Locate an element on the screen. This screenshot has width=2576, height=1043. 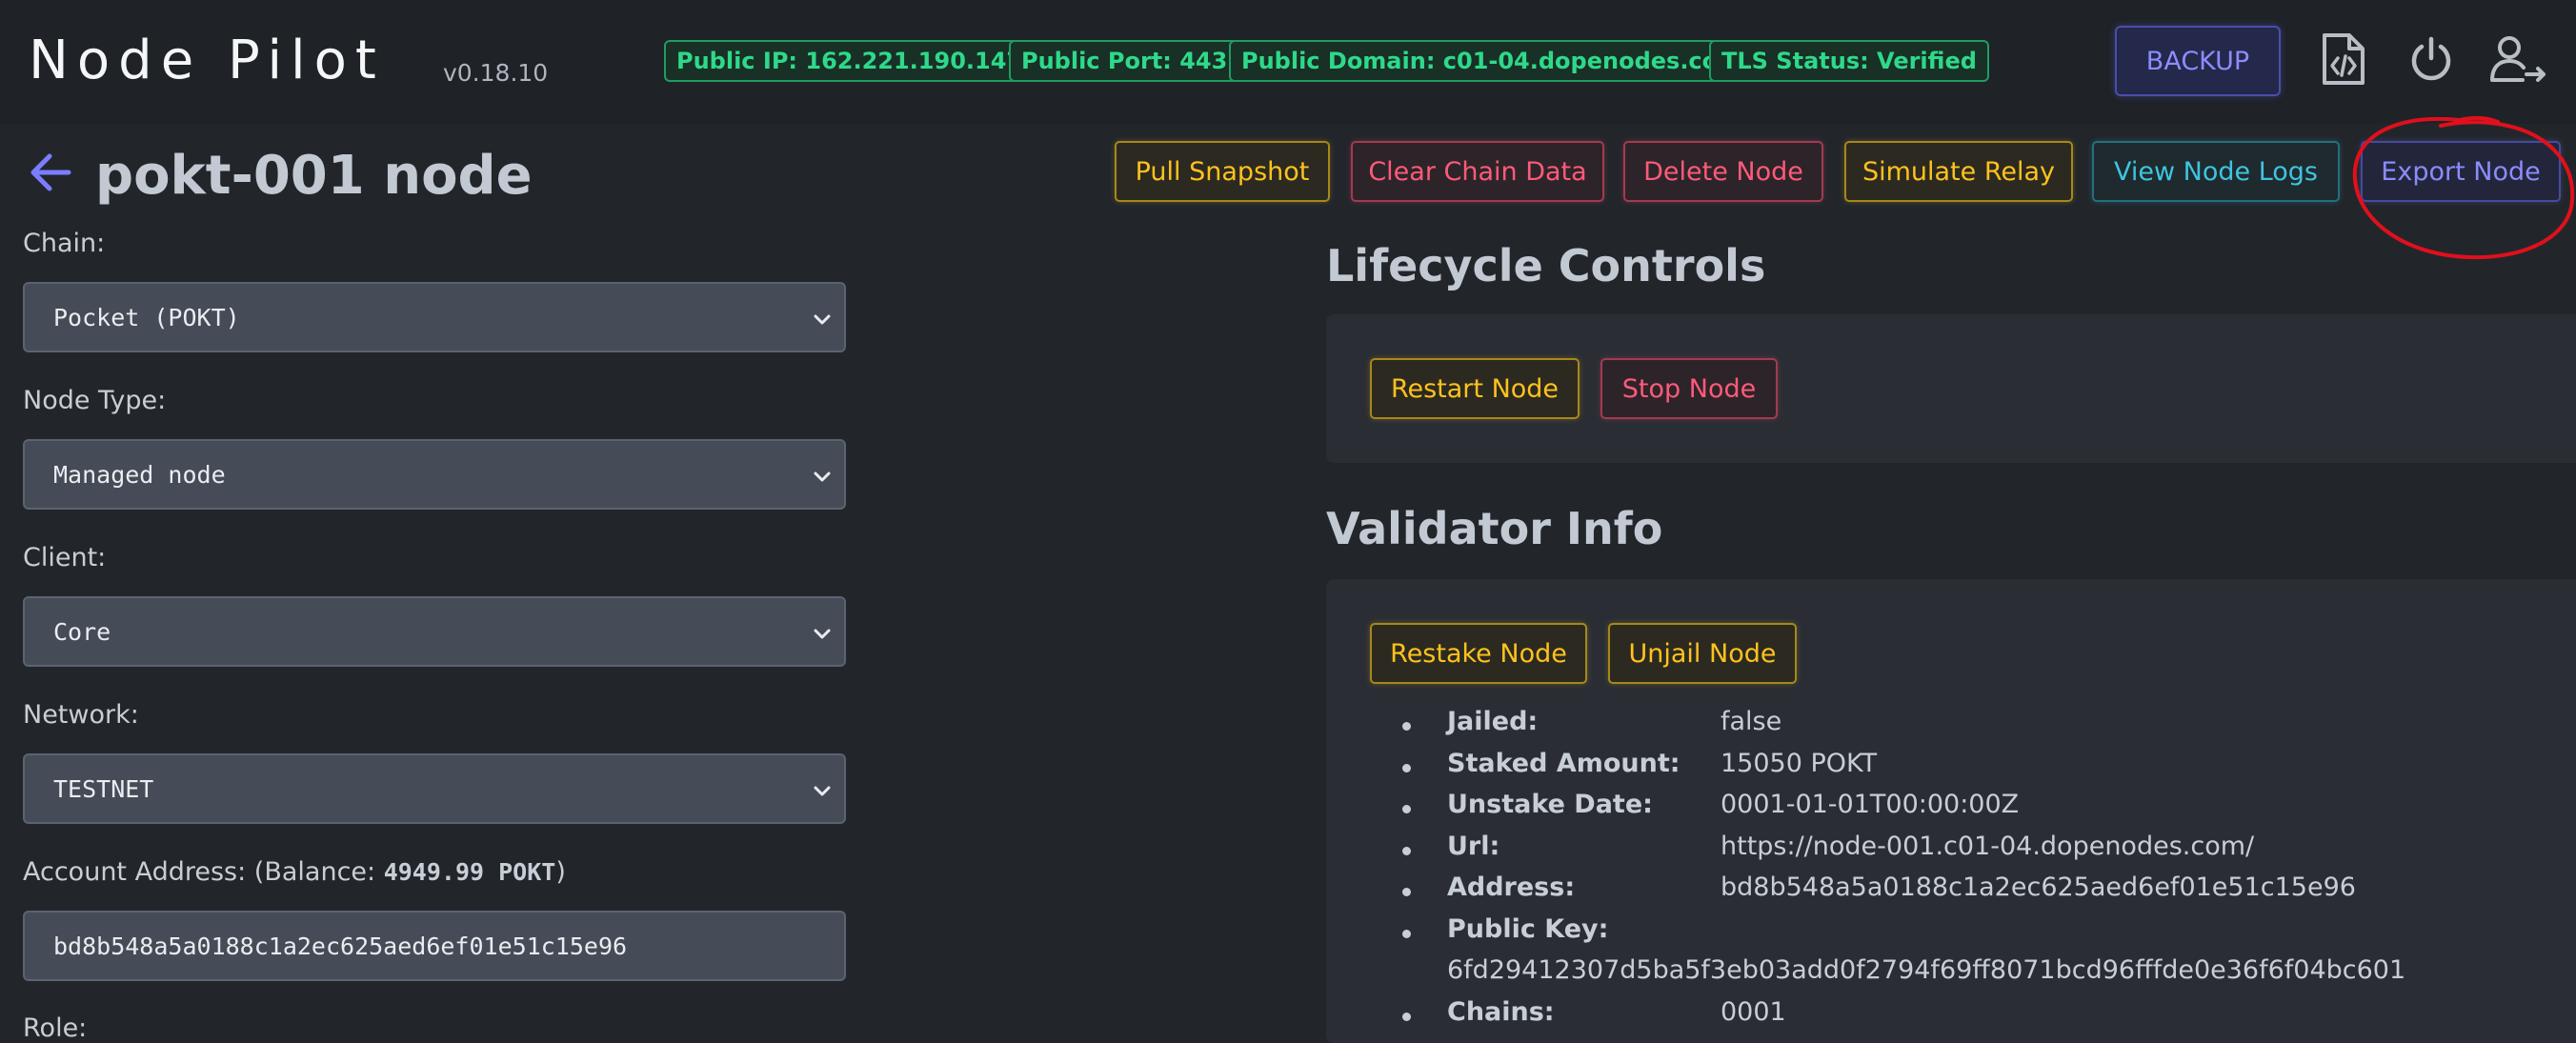
restake-node-button: Restake Node is located at coordinates (1478, 653).